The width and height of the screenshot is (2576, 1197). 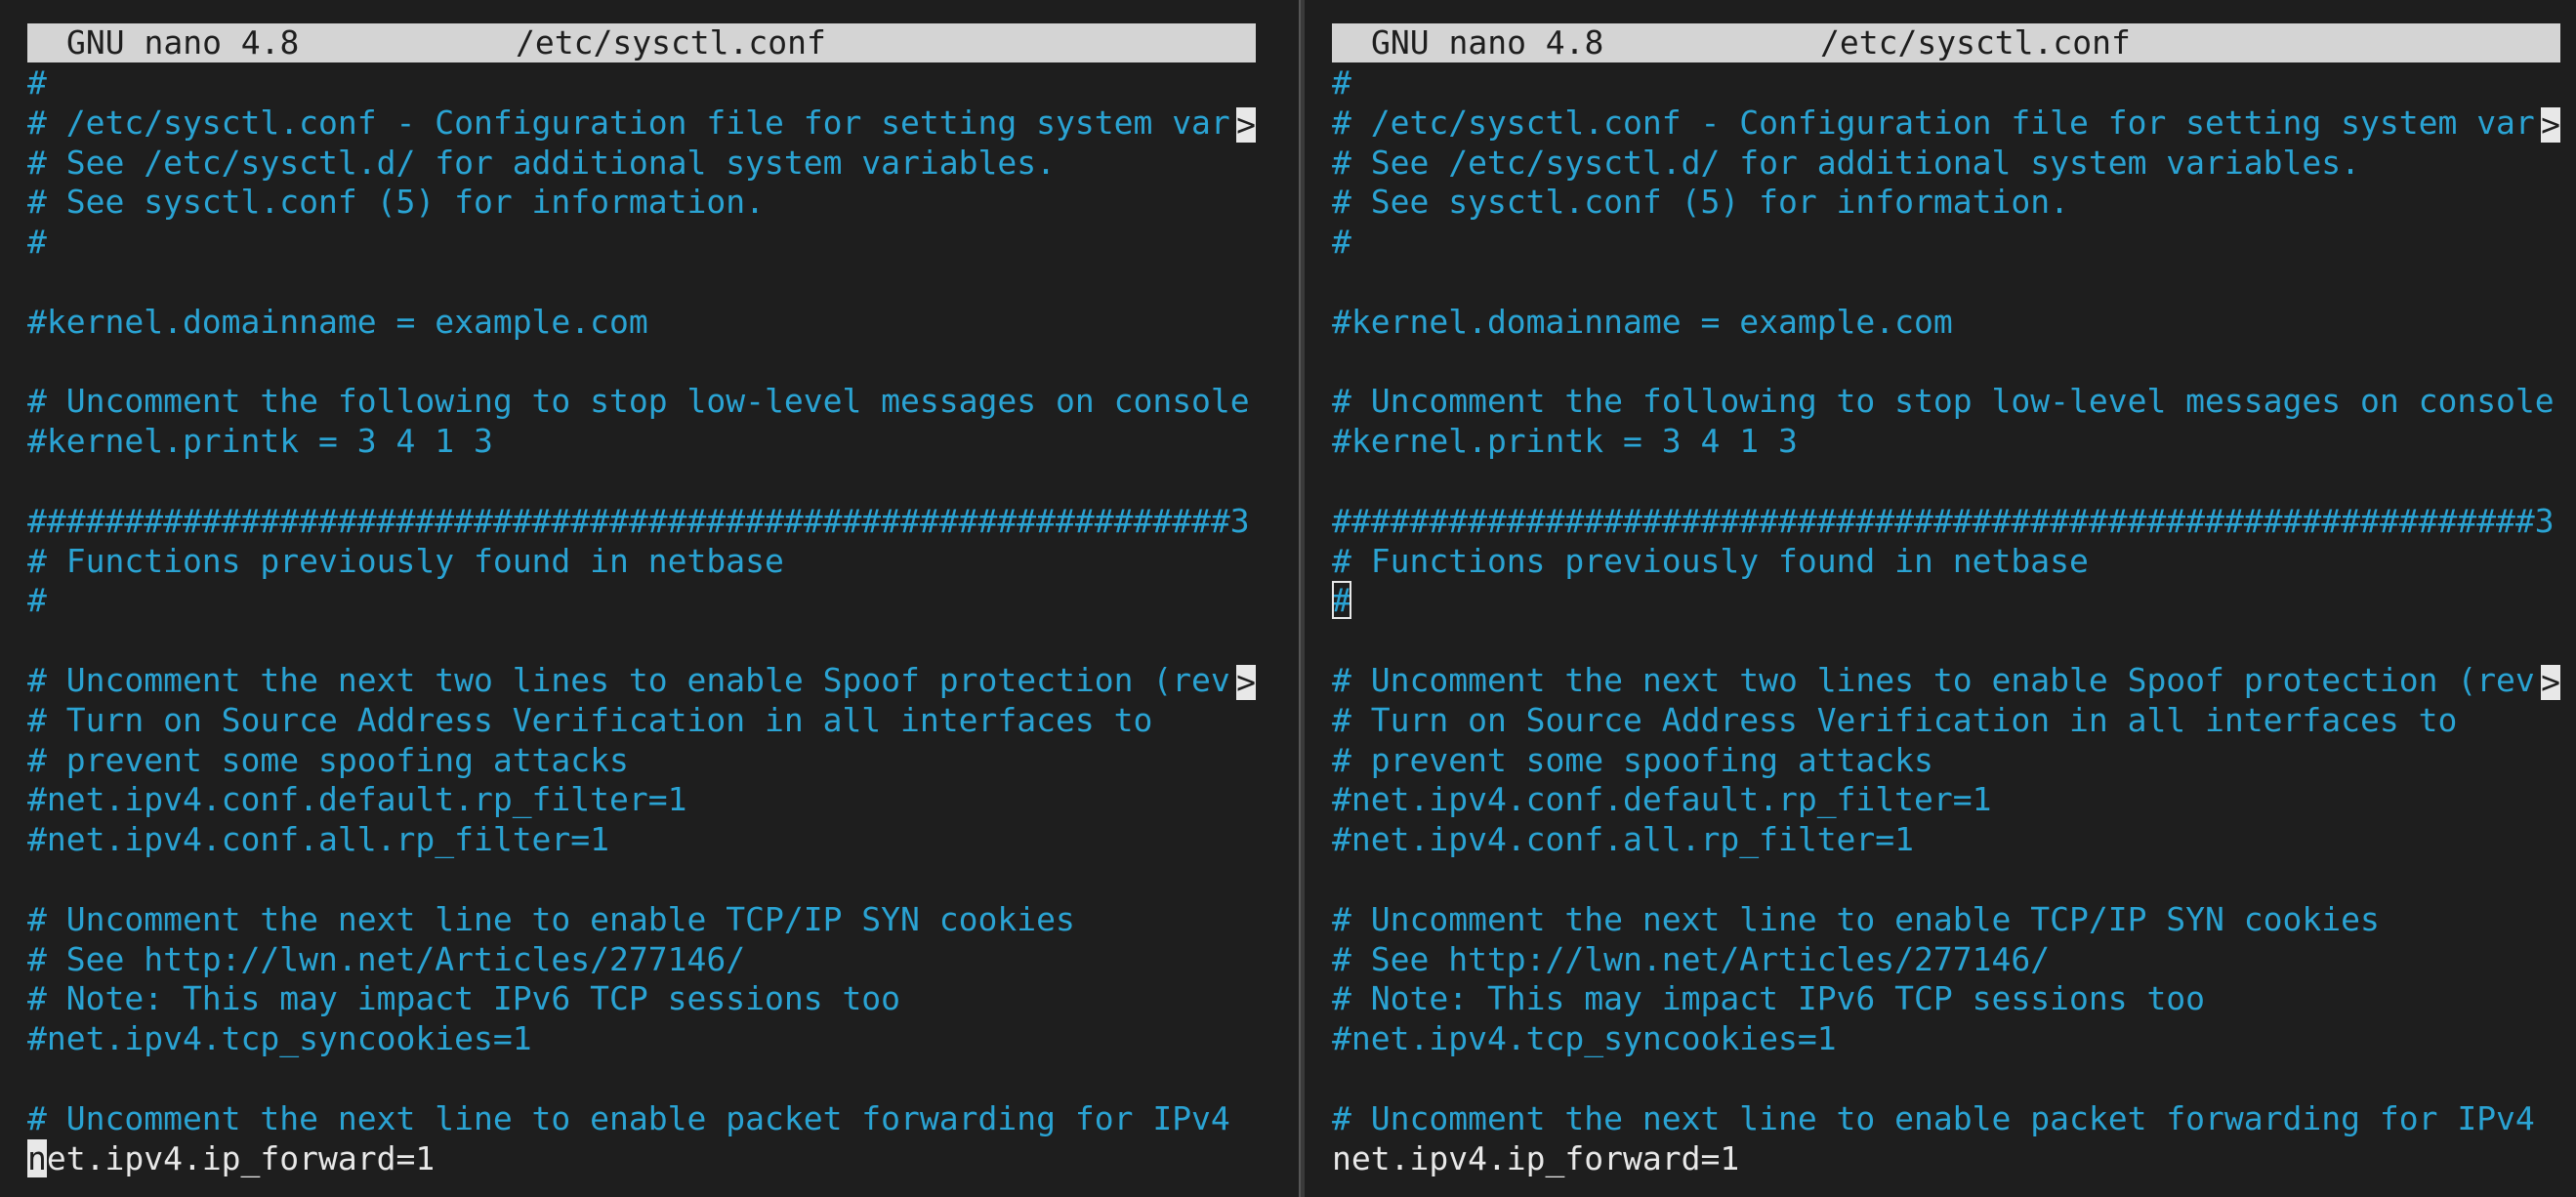 What do you see at coordinates (1536, 1157) in the screenshot?
I see `line-text: net.ipv4.ip_forward=1` at bounding box center [1536, 1157].